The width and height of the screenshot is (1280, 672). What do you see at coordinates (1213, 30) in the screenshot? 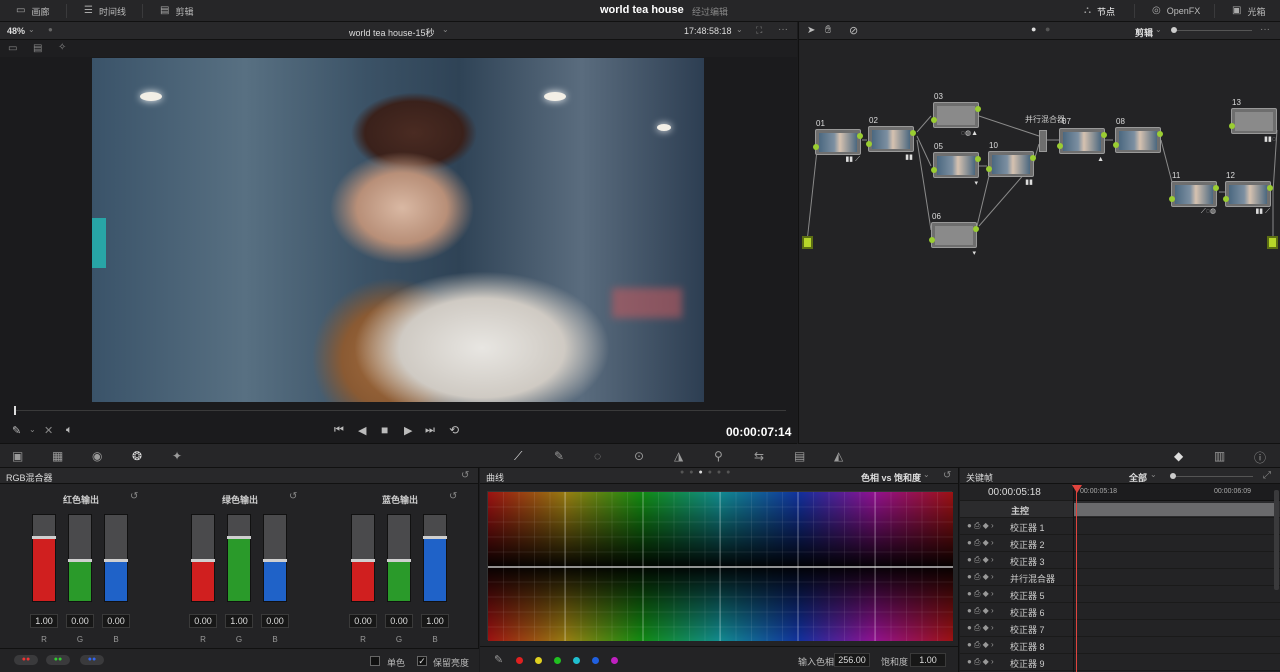
I see `node-zoom-slider` at bounding box center [1213, 30].